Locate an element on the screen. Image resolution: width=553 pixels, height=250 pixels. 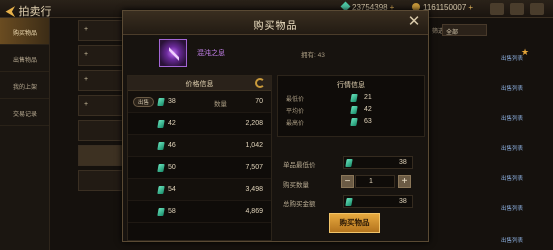
dialog-header: 购买物品 ✕ is located at coordinates (275, 23).